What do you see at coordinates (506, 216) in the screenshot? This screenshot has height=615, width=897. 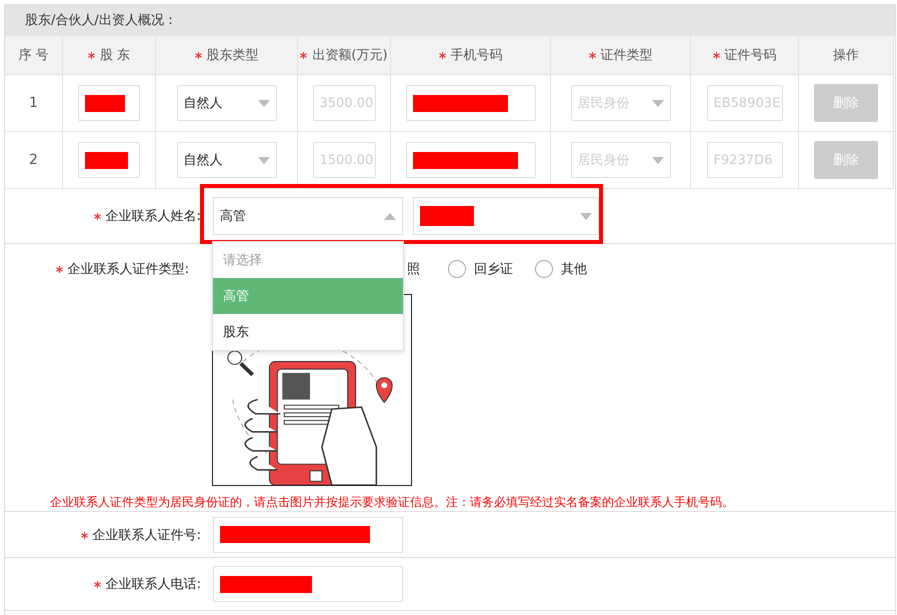 I see `name-select` at bounding box center [506, 216].